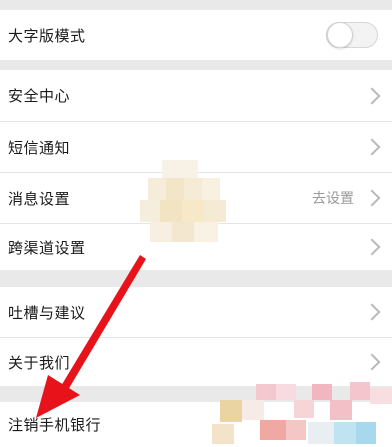  What do you see at coordinates (55, 425) in the screenshot?
I see `logout-mobile-banking-label: 注销手机银行` at bounding box center [55, 425].